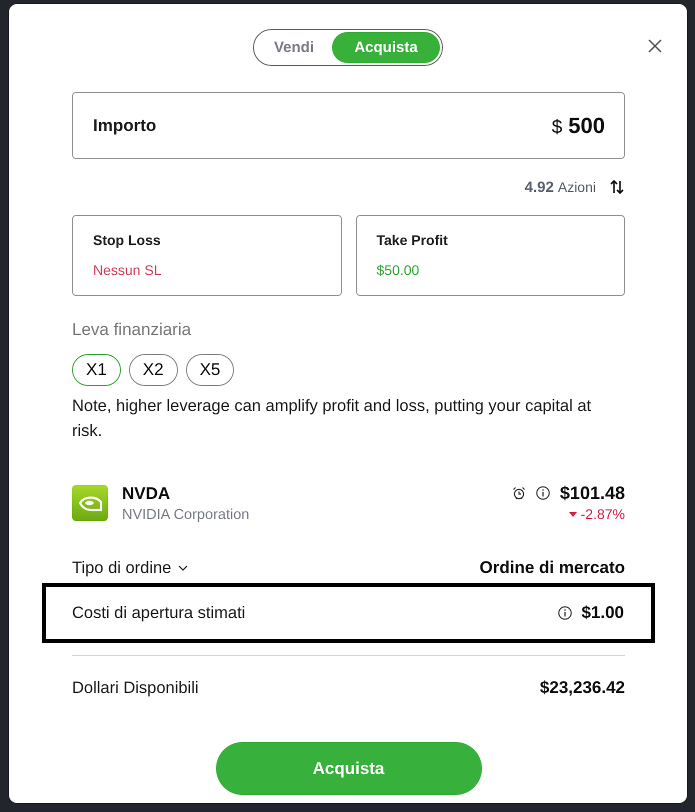 This screenshot has width=695, height=812. What do you see at coordinates (617, 187) in the screenshot?
I see `swap-arrows-icon` at bounding box center [617, 187].